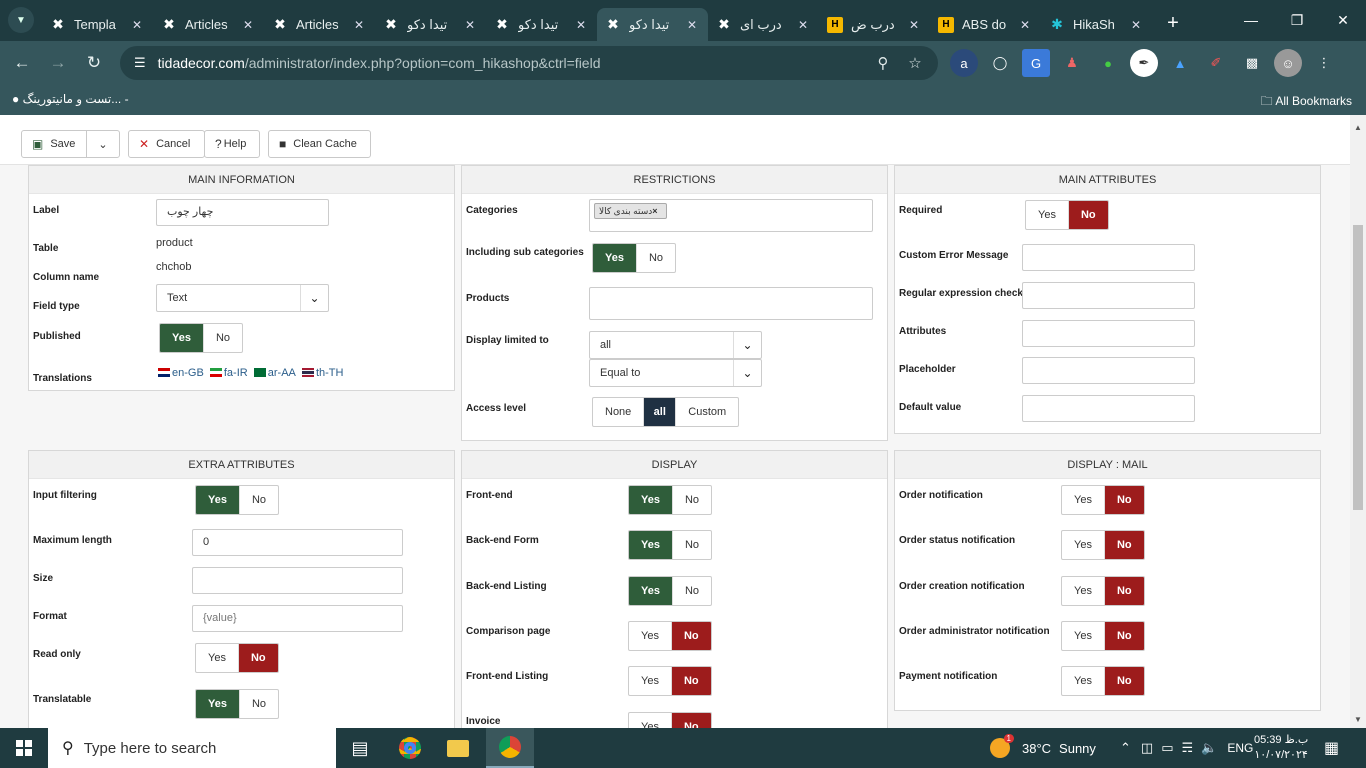 Image resolution: width=1366 pixels, height=768 pixels. Describe the element at coordinates (670, 545) in the screenshot. I see `backend-form-toggle: Yes No` at that location.